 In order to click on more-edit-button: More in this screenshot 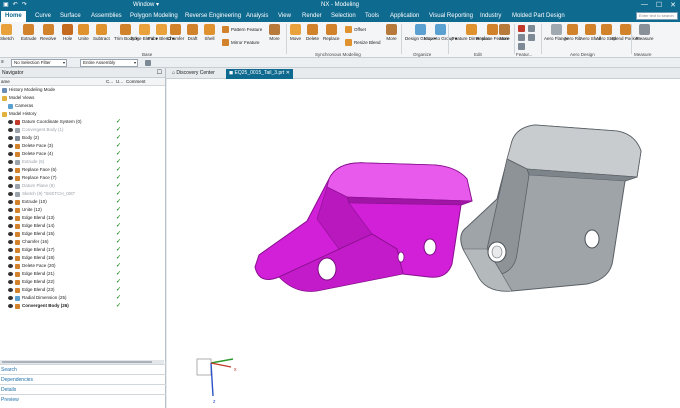, I will do `click(504, 32)`.